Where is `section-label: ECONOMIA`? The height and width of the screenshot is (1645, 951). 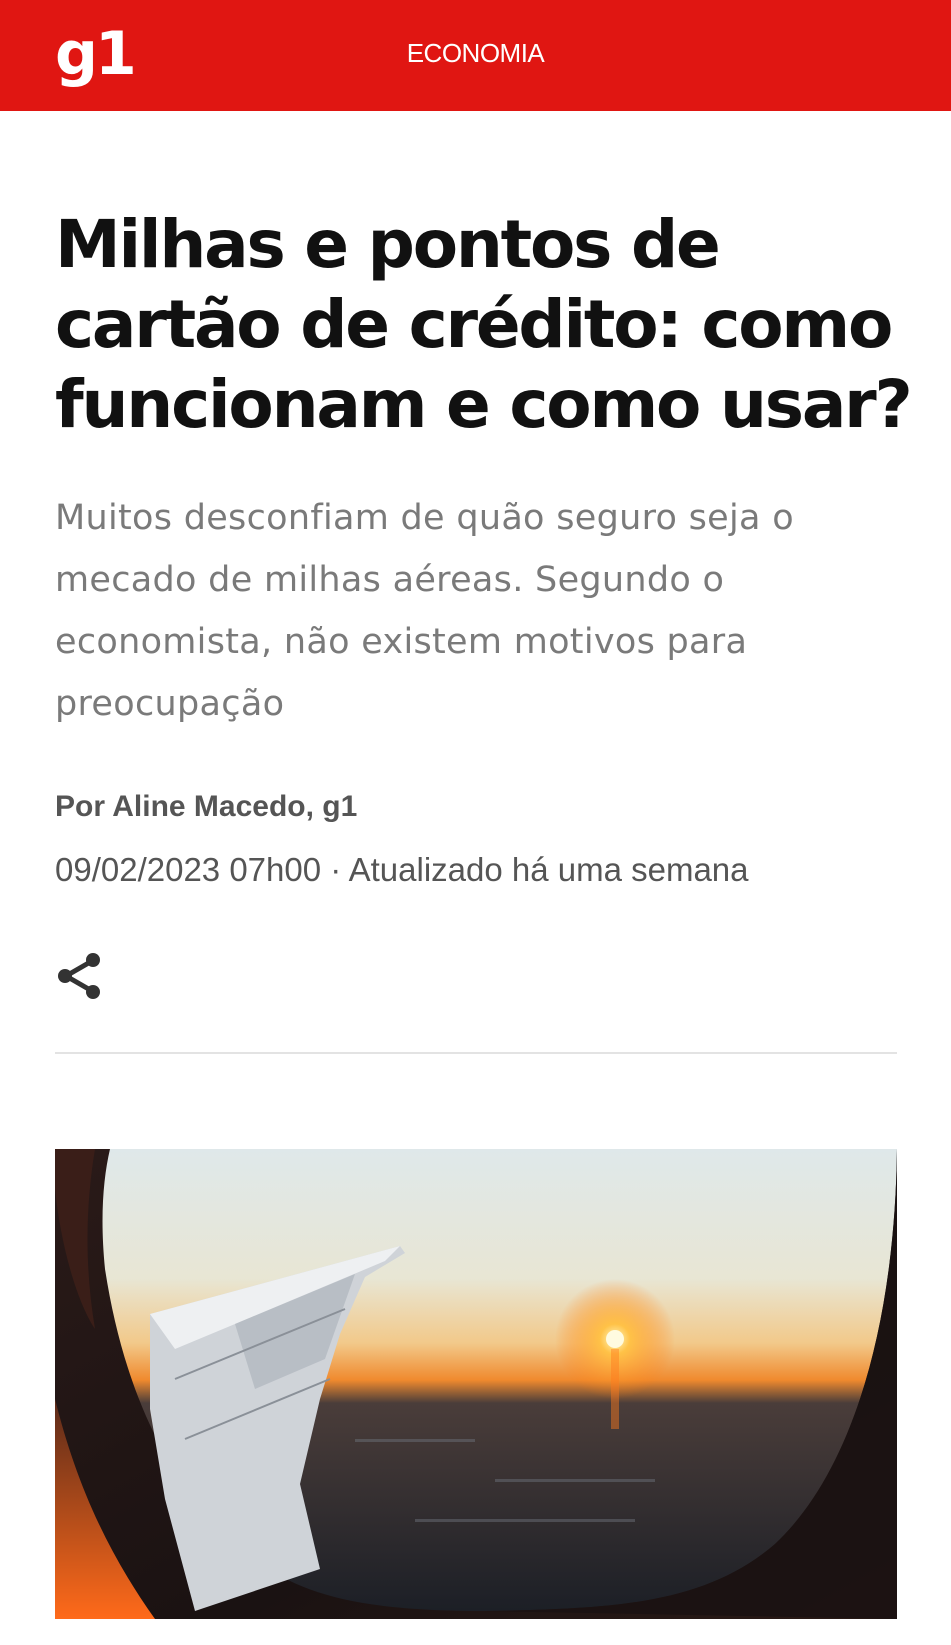 section-label: ECONOMIA is located at coordinates (475, 53).